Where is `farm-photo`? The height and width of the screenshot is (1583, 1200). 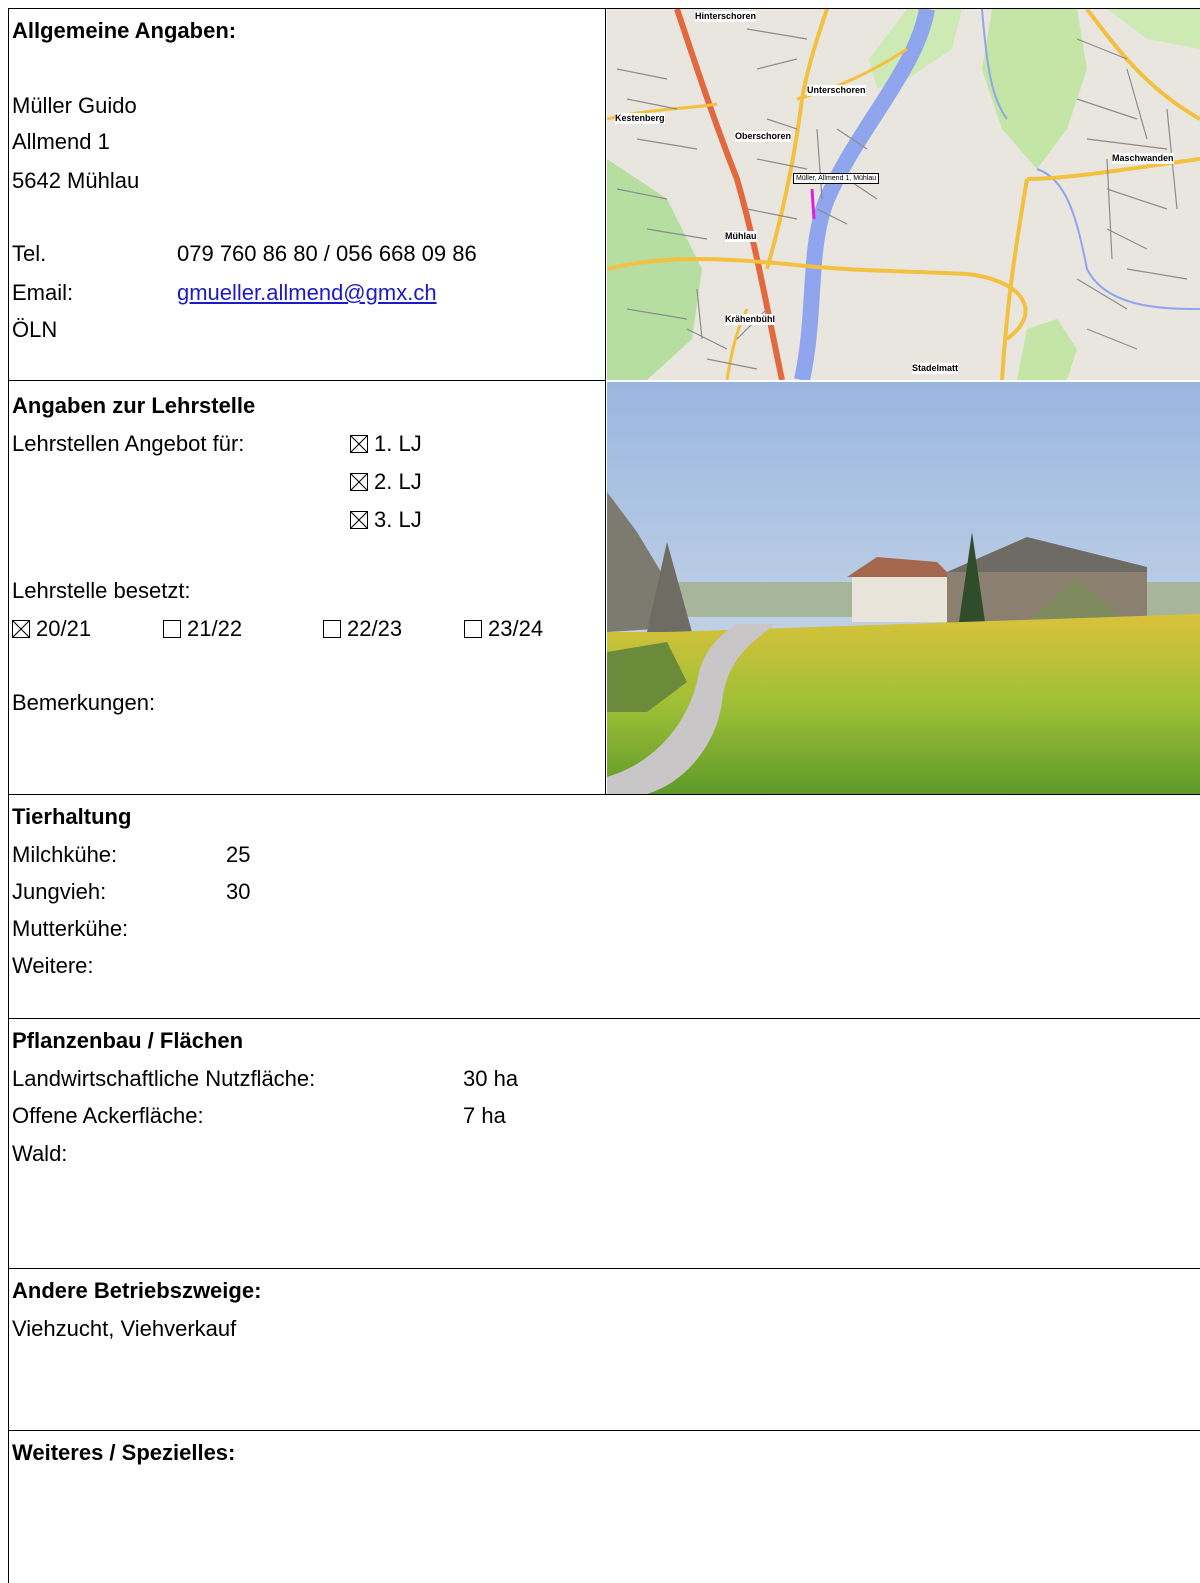 farm-photo is located at coordinates (903, 588).